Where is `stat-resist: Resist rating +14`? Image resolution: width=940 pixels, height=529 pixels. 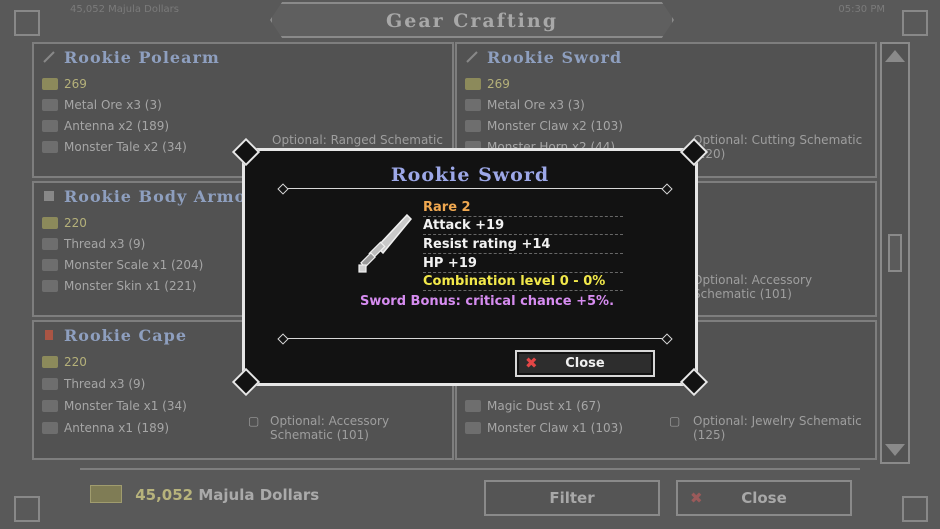
stat-resist: Resist rating +14 is located at coordinates (523, 245).